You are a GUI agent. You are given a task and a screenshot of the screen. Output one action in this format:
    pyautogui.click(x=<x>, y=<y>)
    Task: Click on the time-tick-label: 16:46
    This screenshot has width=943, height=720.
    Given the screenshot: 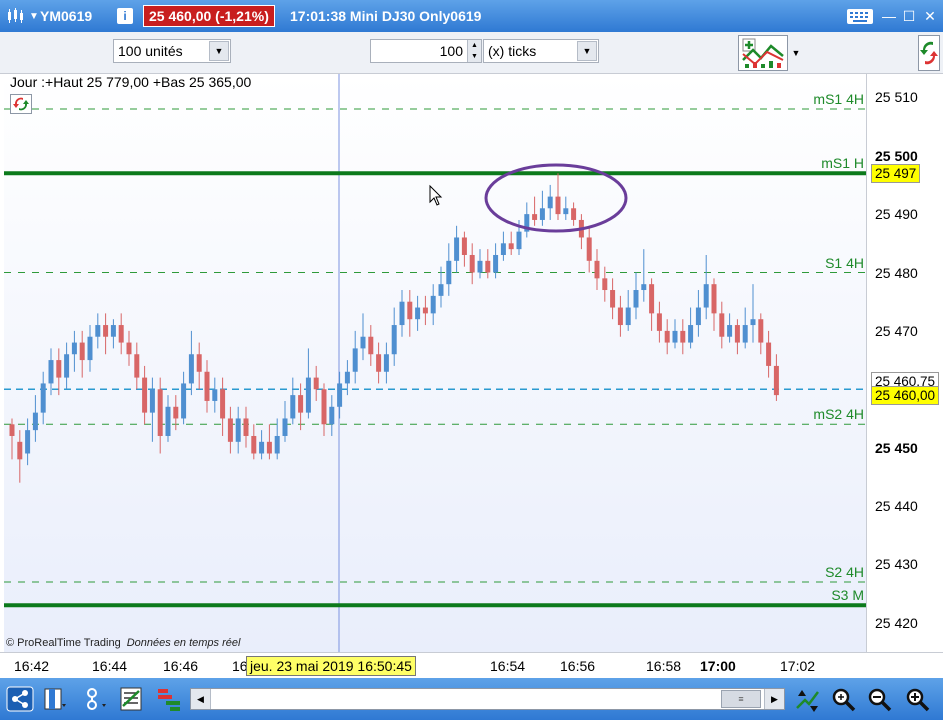 What is the action you would take?
    pyautogui.click(x=181, y=666)
    